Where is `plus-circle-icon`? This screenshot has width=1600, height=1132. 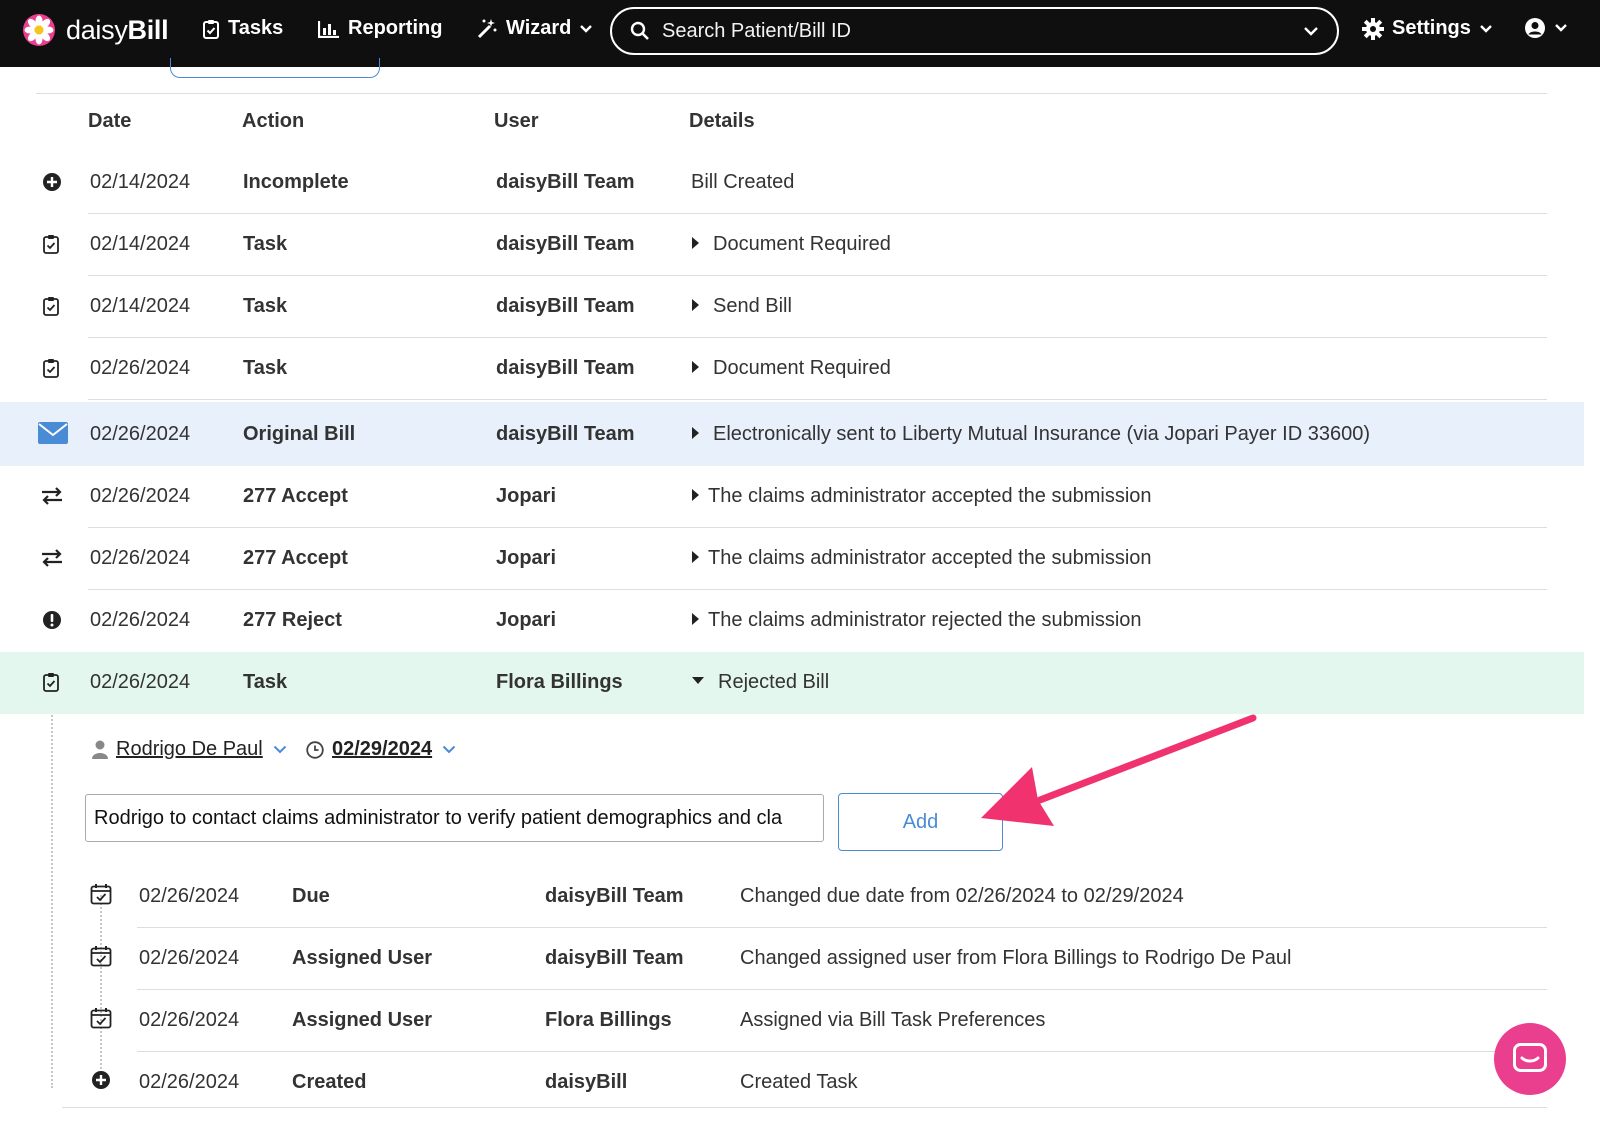
plus-circle-icon is located at coordinates (52, 185).